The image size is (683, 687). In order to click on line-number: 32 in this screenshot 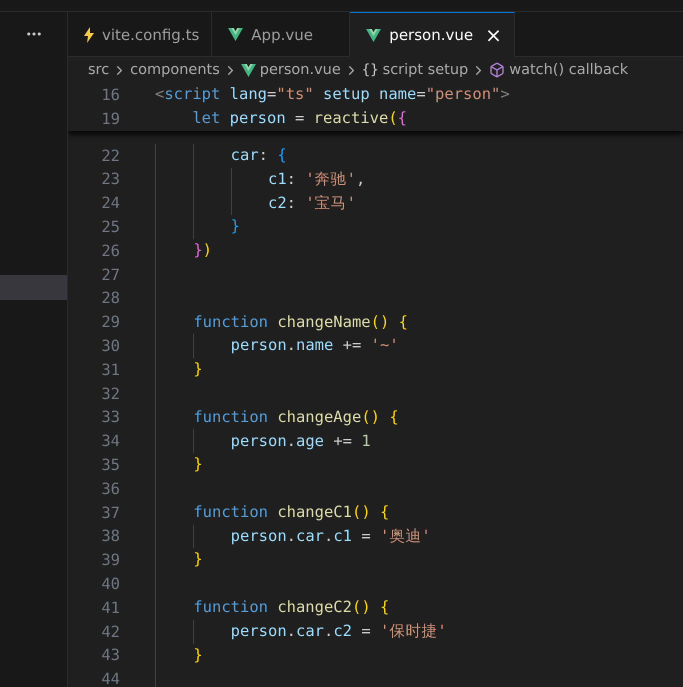, I will do `click(110, 393)`.